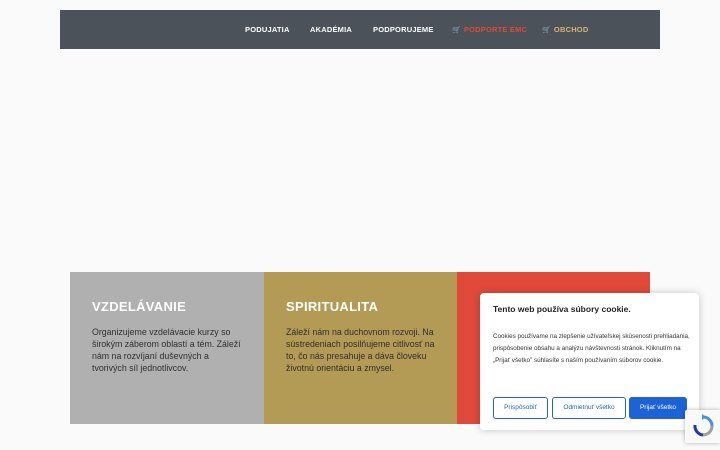  Describe the element at coordinates (562, 309) in the screenshot. I see `cookie-title: Tento web používa súbory cookie.` at that location.